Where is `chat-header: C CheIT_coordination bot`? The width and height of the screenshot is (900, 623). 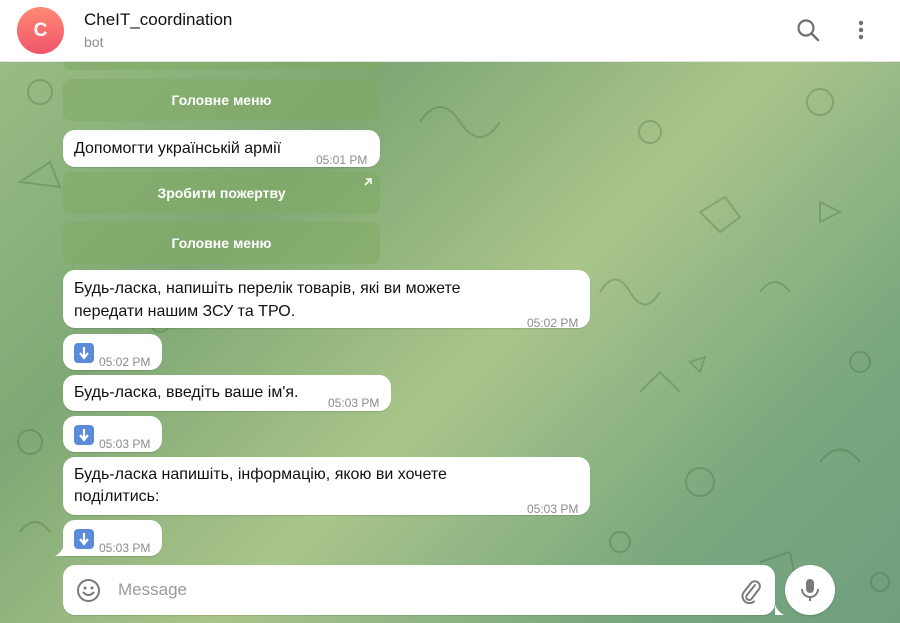 chat-header: C CheIT_coordination bot is located at coordinates (450, 31).